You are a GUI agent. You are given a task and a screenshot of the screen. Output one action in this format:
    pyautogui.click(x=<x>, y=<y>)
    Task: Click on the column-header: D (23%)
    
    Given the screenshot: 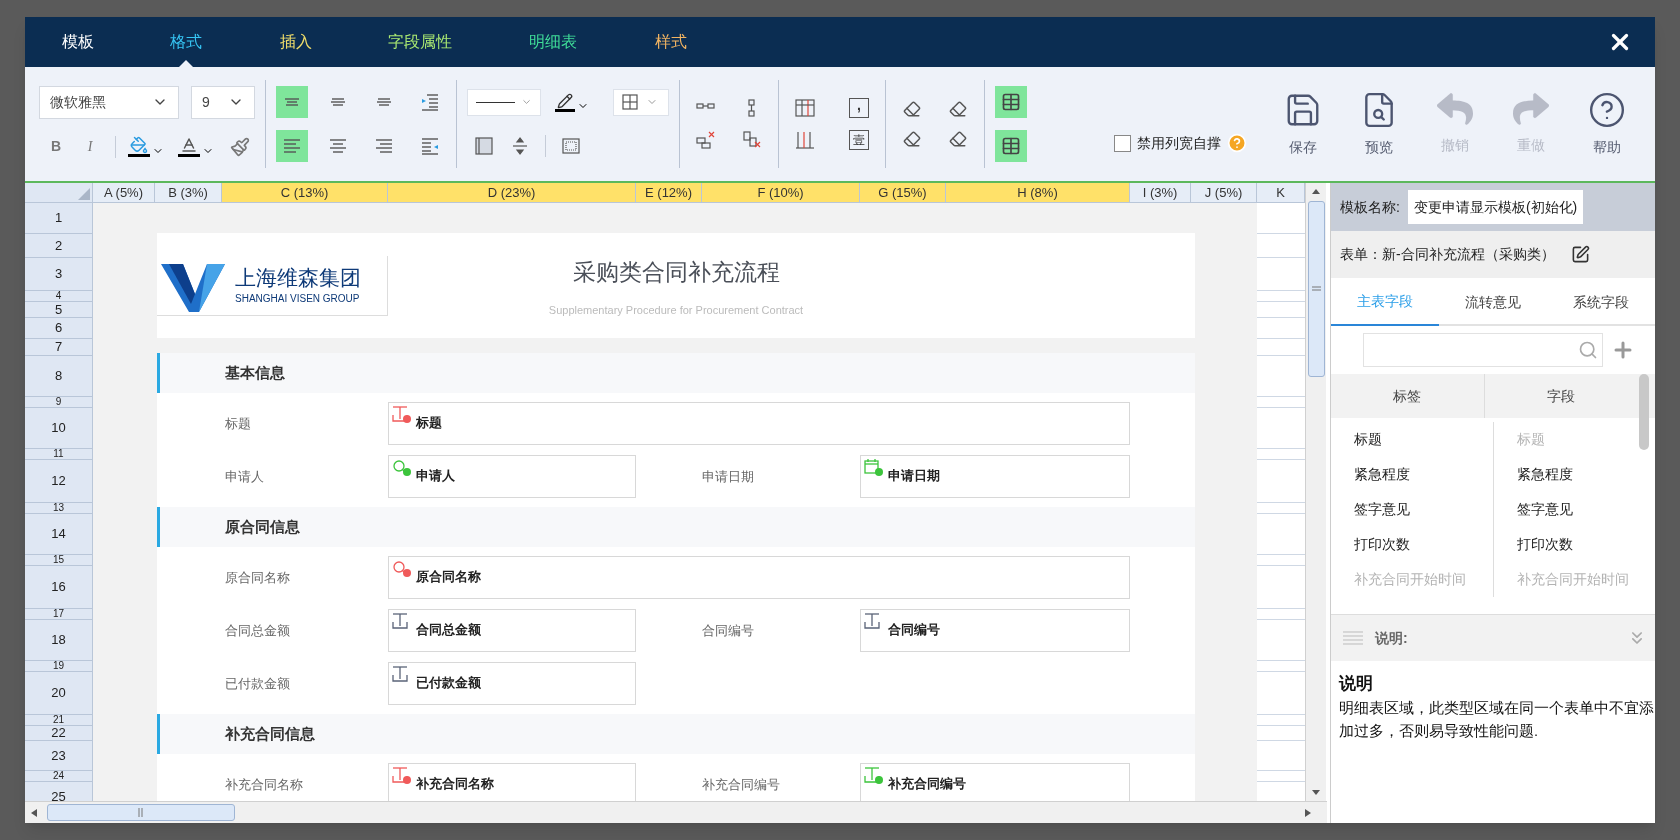 What is the action you would take?
    pyautogui.click(x=512, y=193)
    